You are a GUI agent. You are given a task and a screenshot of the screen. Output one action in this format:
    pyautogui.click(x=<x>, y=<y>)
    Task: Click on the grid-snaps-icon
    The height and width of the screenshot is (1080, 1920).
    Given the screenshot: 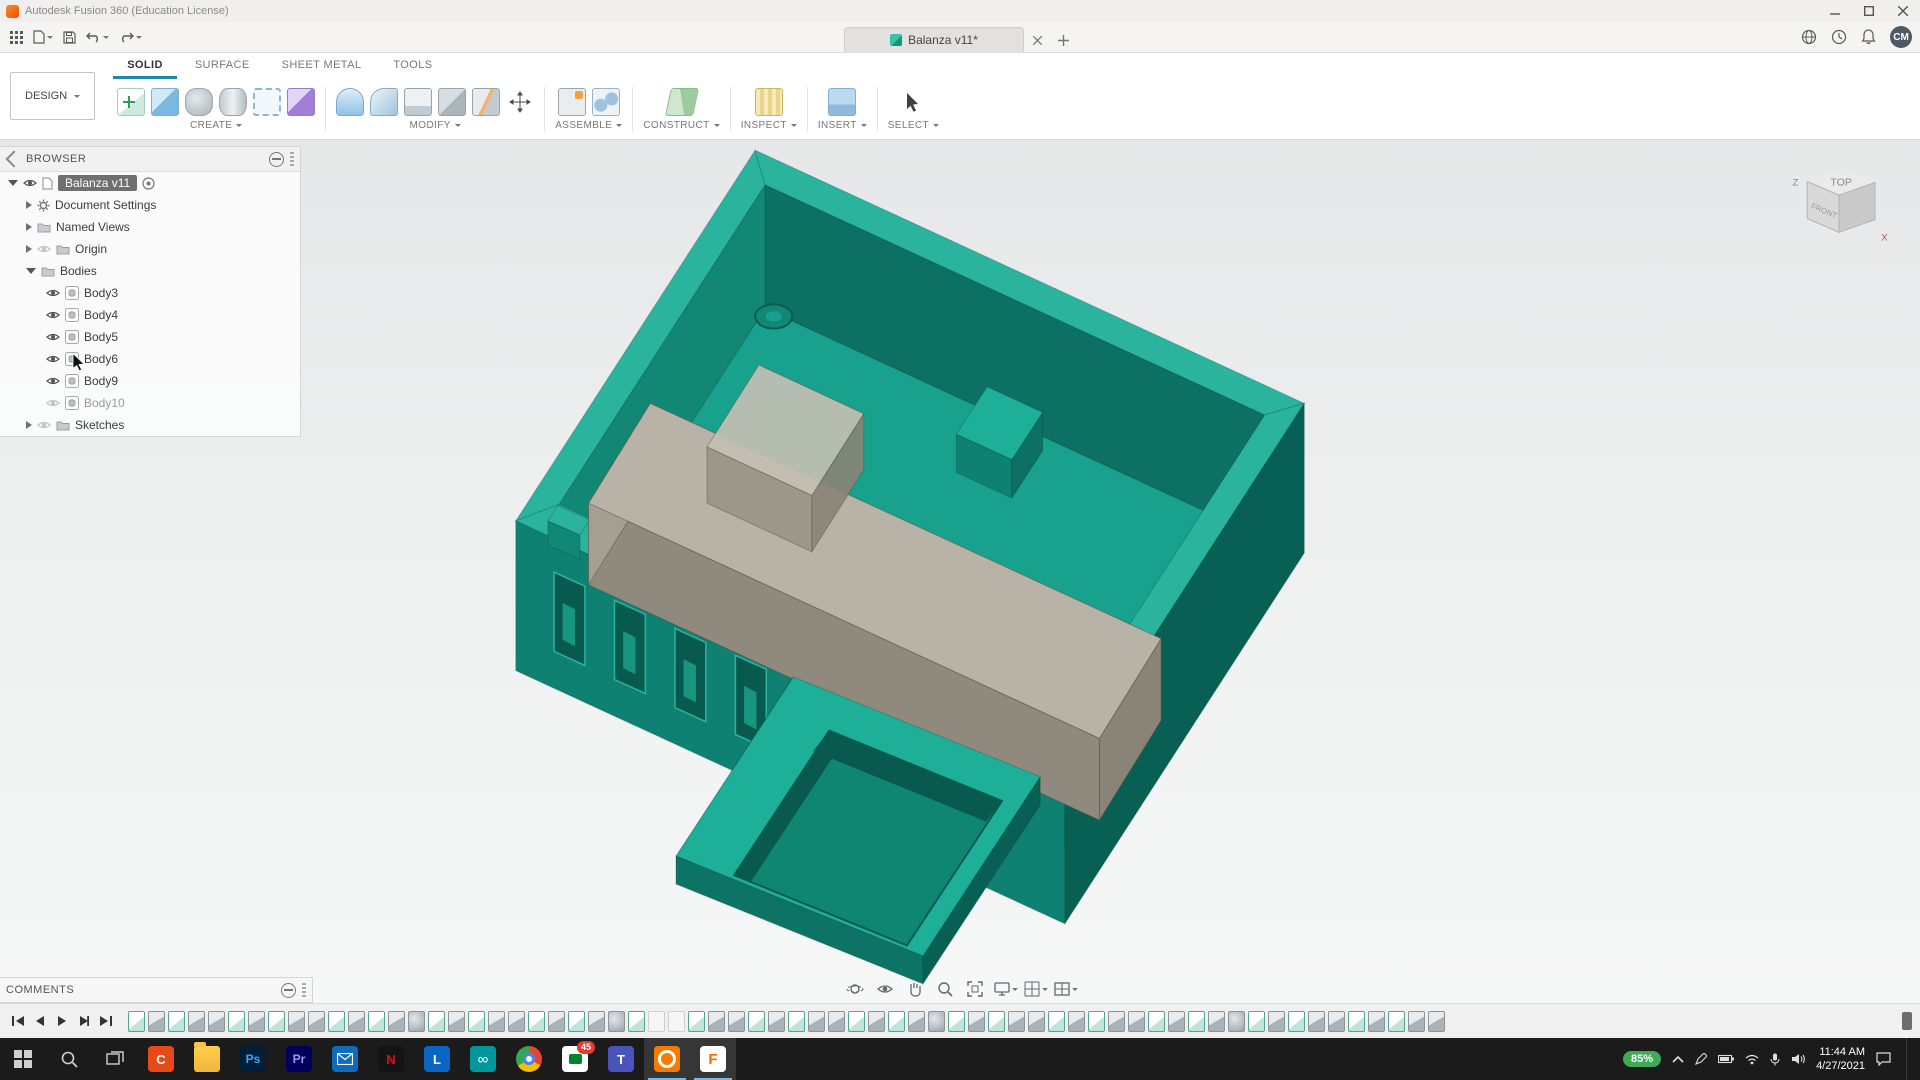 What is the action you would take?
    pyautogui.click(x=1035, y=989)
    